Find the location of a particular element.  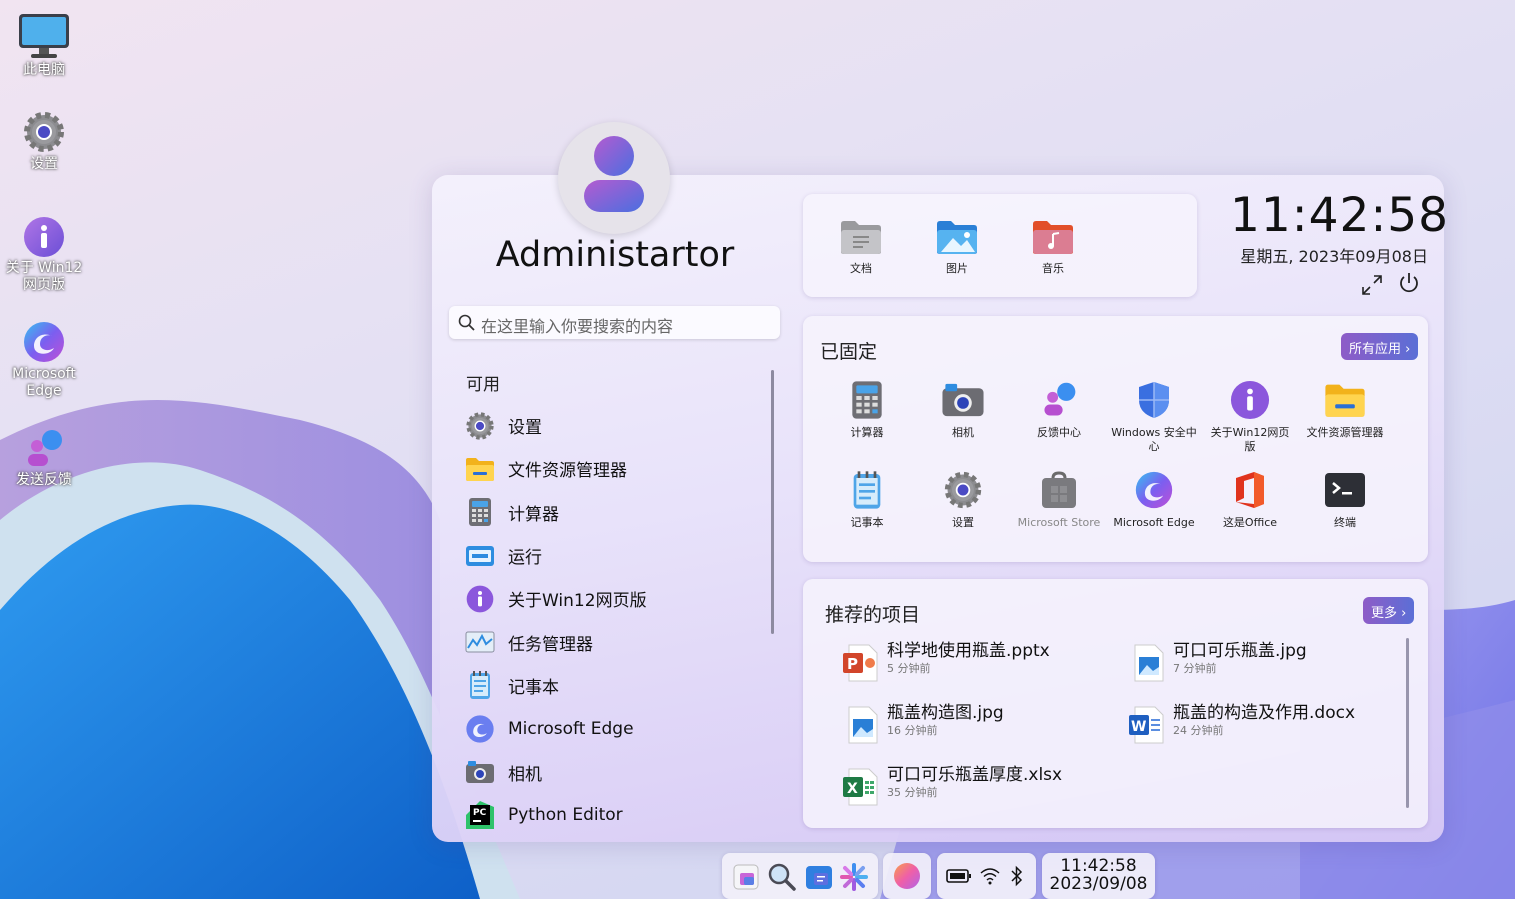

bluetooth-icon is located at coordinates (1017, 876).